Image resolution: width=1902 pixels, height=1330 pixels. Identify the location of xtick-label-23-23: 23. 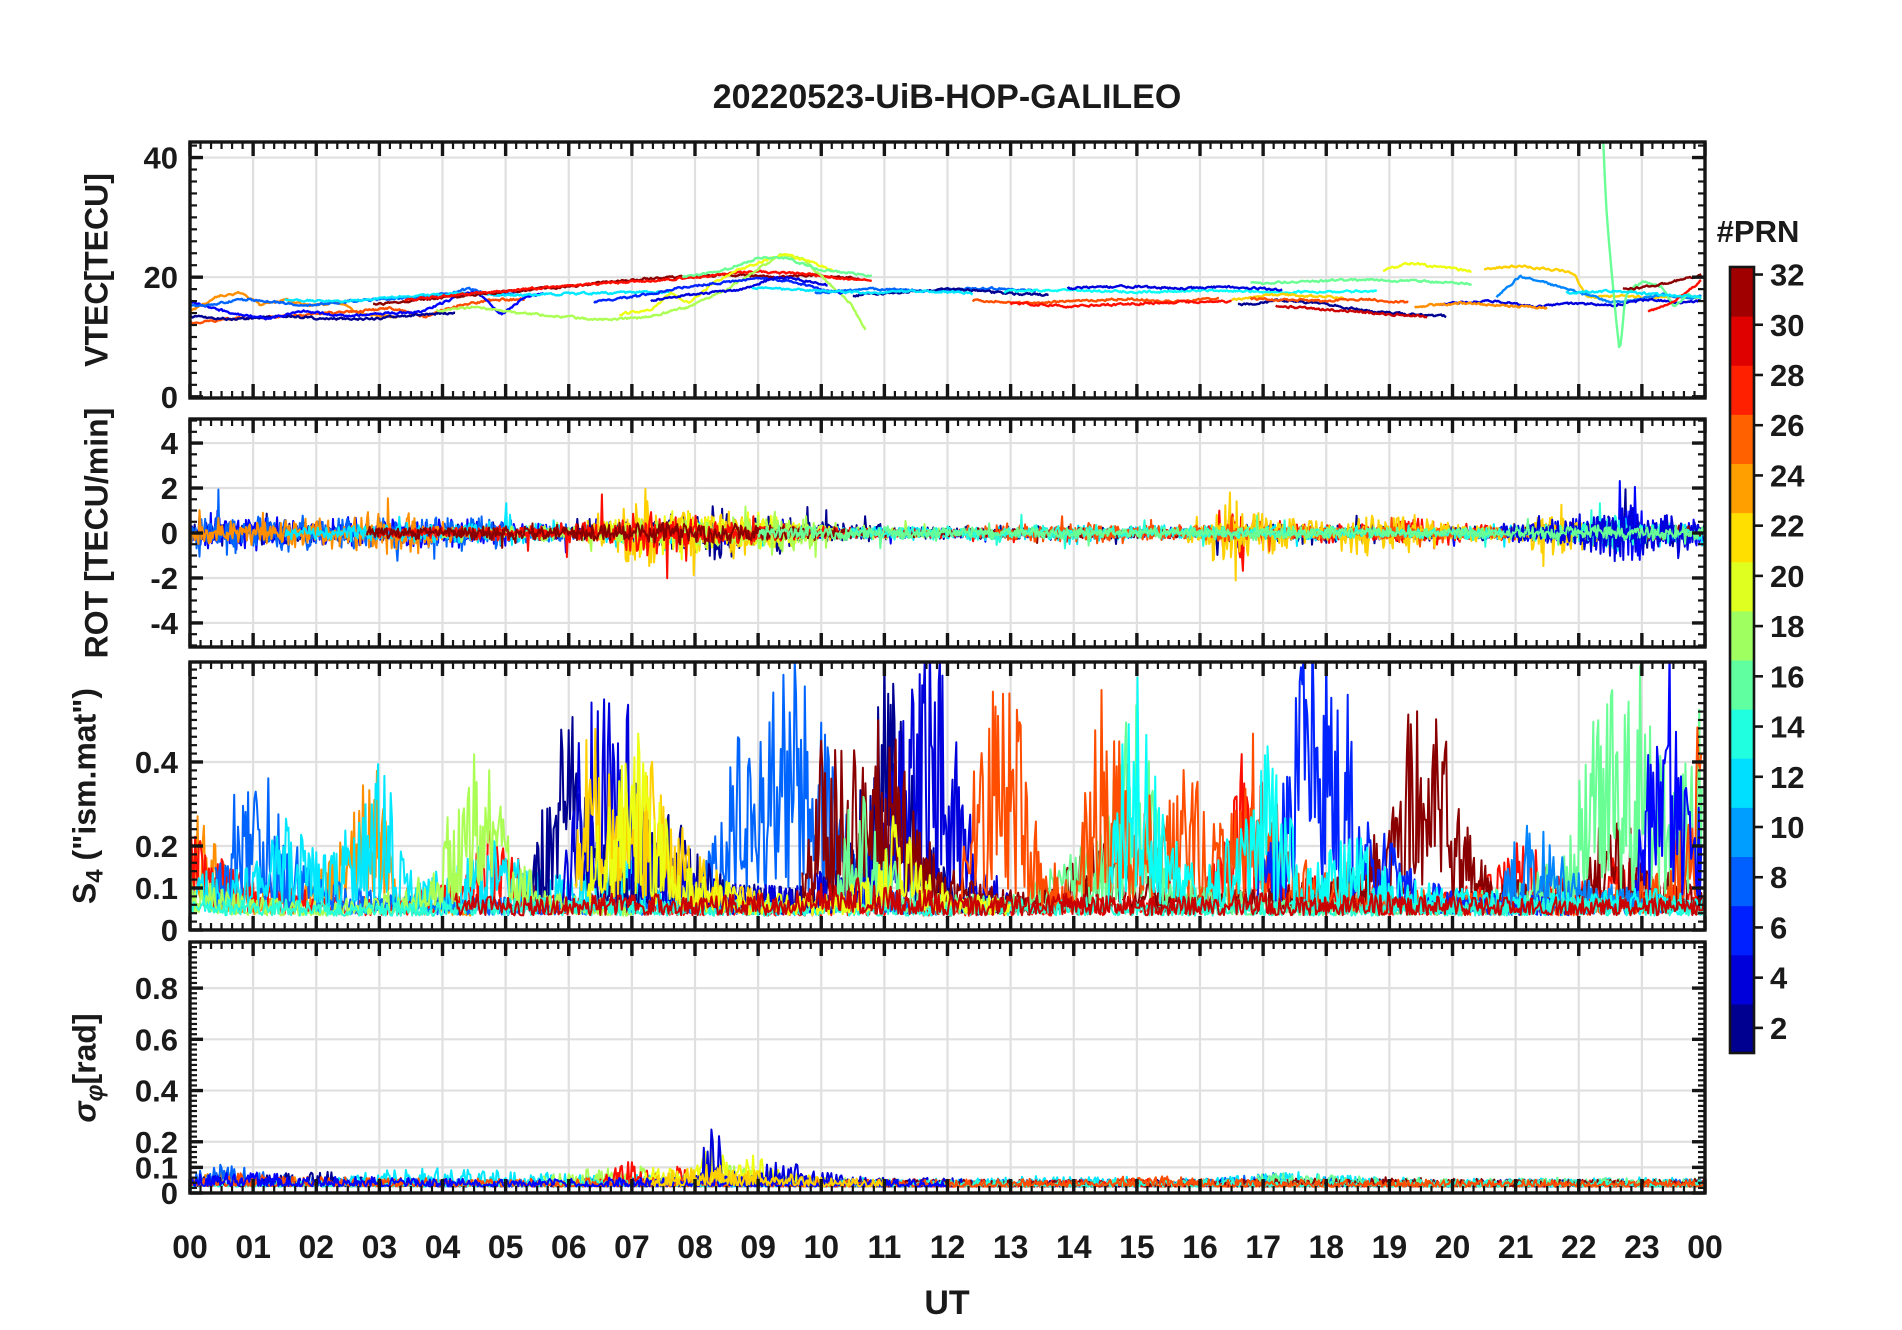
(1642, 1247).